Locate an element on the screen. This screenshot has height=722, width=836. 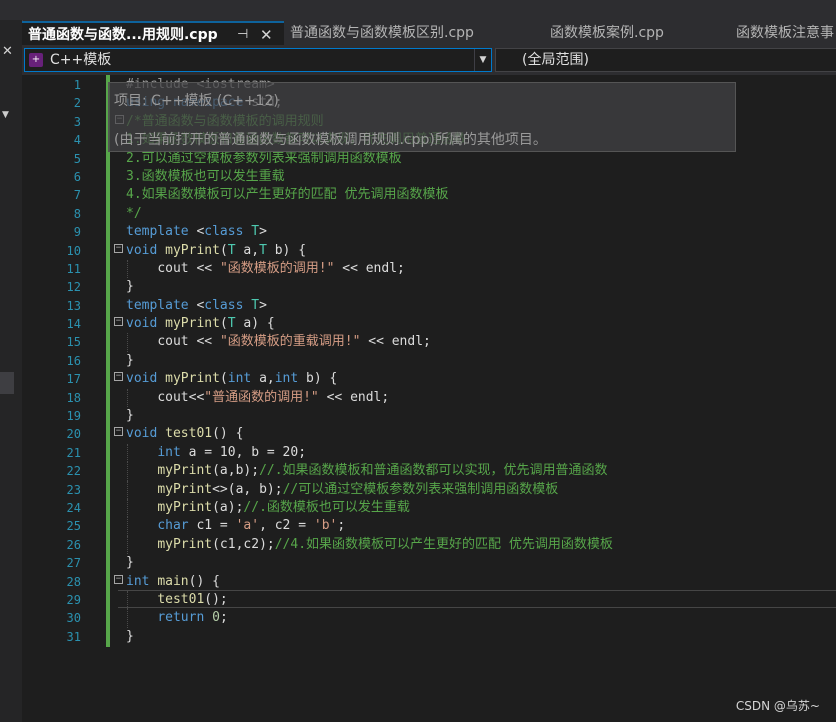
code-line: 15 cout << "函数模板的重载调用!" << endl; is located at coordinates (429, 342).